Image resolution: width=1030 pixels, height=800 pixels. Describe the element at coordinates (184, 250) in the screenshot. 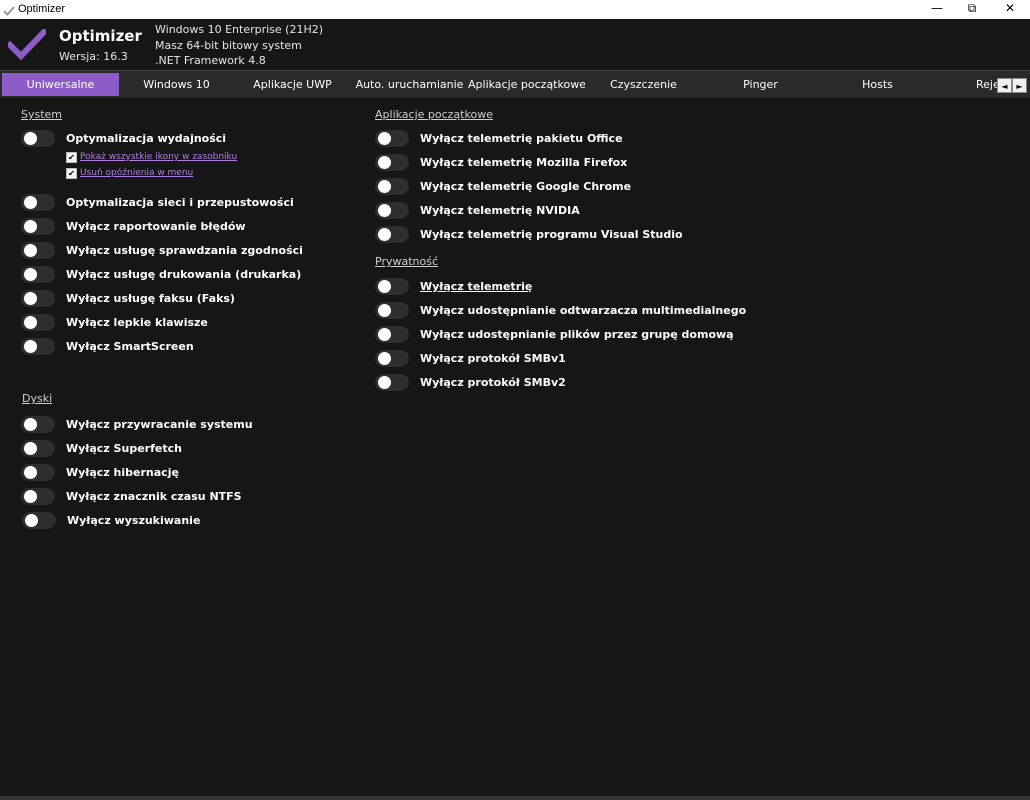

I see `label-compatibility-service: Wyłącz usługę sprawdzania zgodności` at that location.